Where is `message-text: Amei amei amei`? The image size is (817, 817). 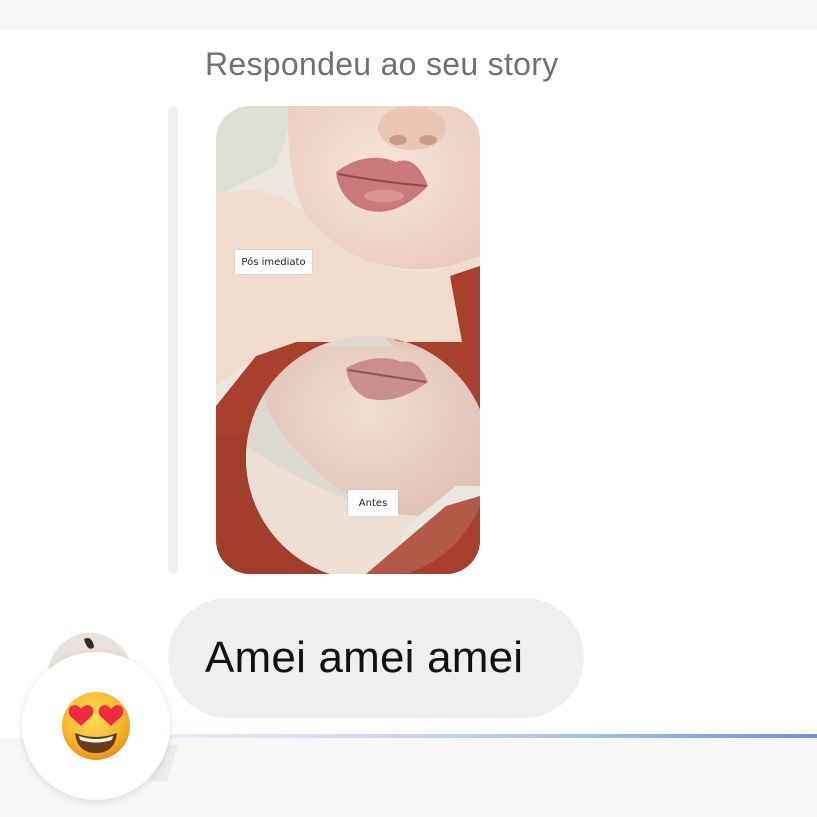 message-text: Amei amei amei is located at coordinates (364, 657).